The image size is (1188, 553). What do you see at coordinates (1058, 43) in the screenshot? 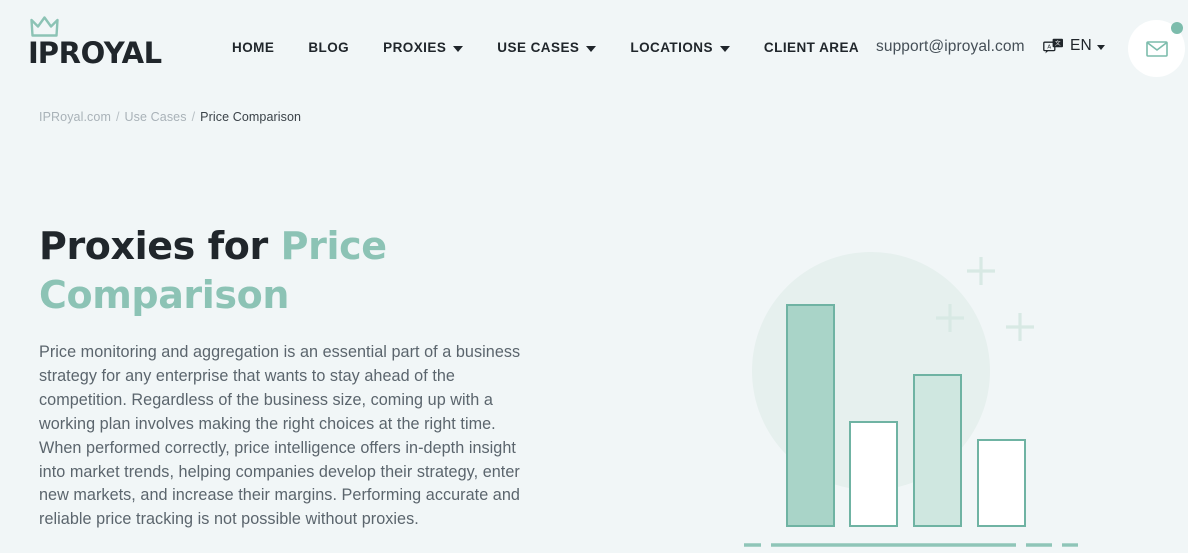
I see `svg-text: 文` at bounding box center [1058, 43].